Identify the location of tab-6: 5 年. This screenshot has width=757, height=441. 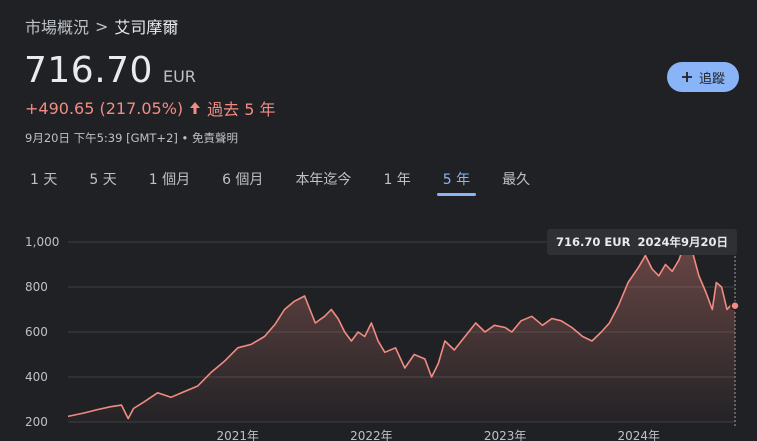
(456, 182).